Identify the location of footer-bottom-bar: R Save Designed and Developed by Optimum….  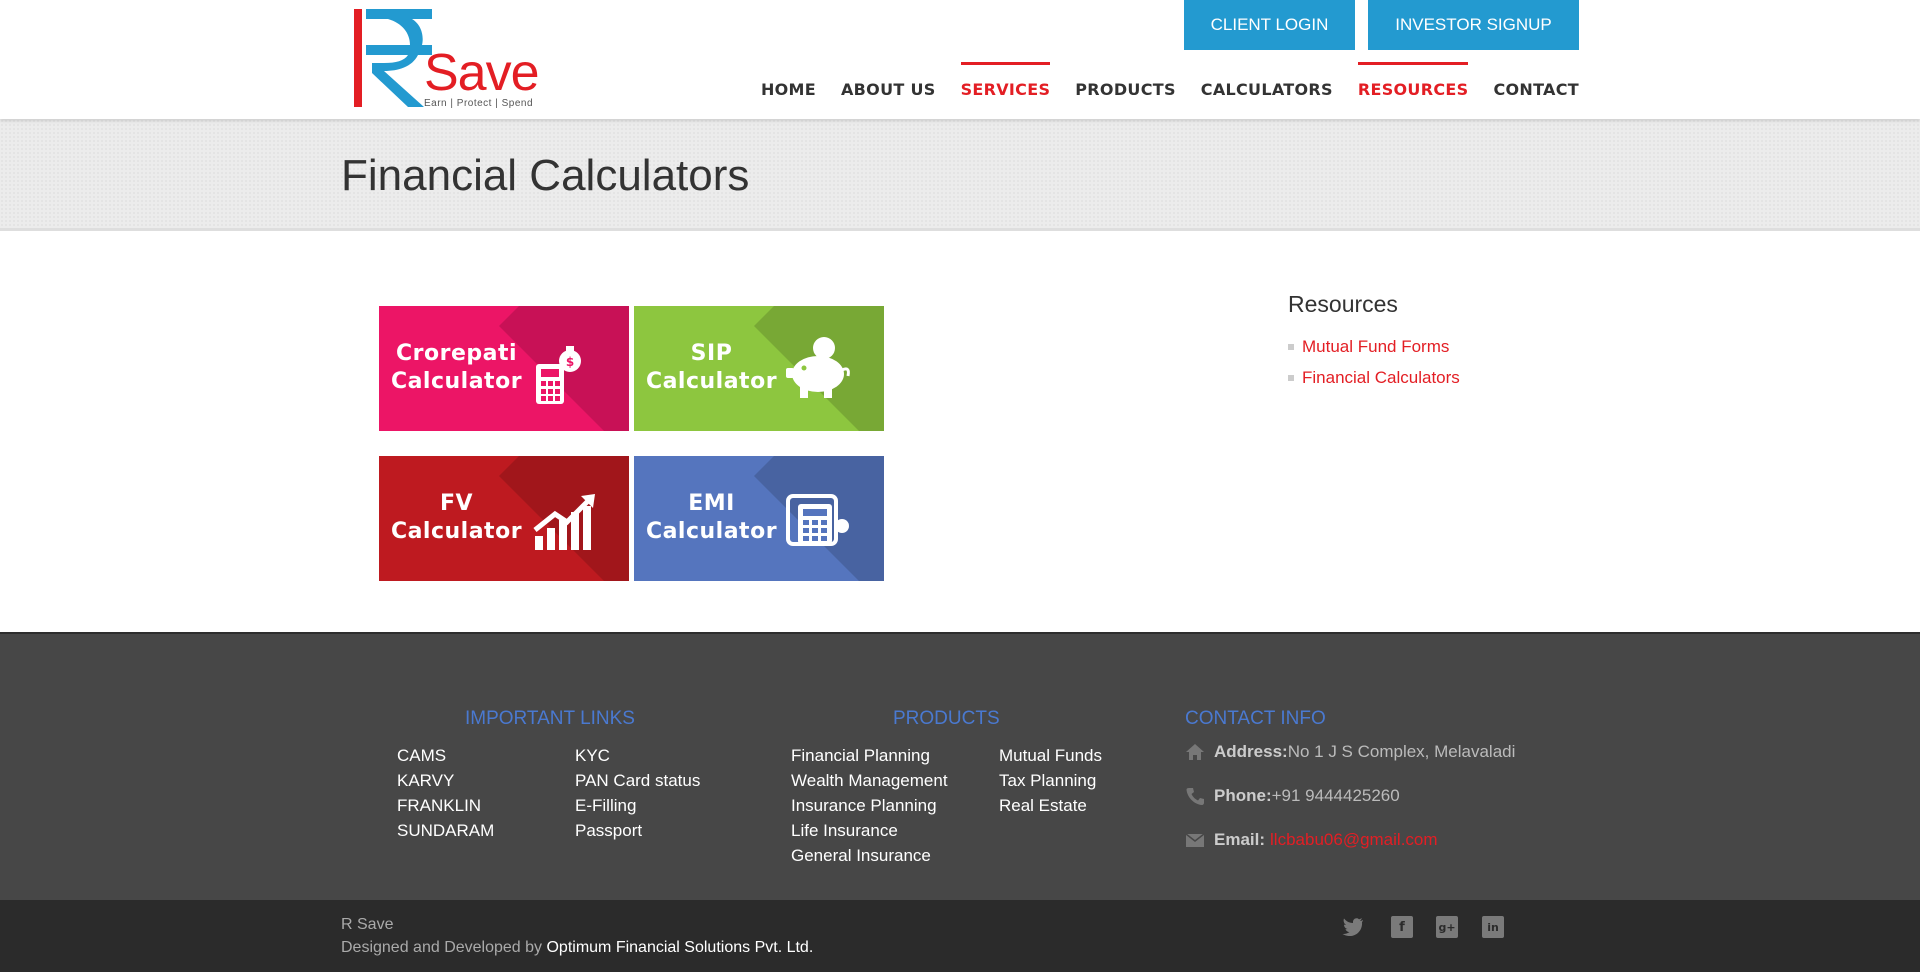
(960, 936).